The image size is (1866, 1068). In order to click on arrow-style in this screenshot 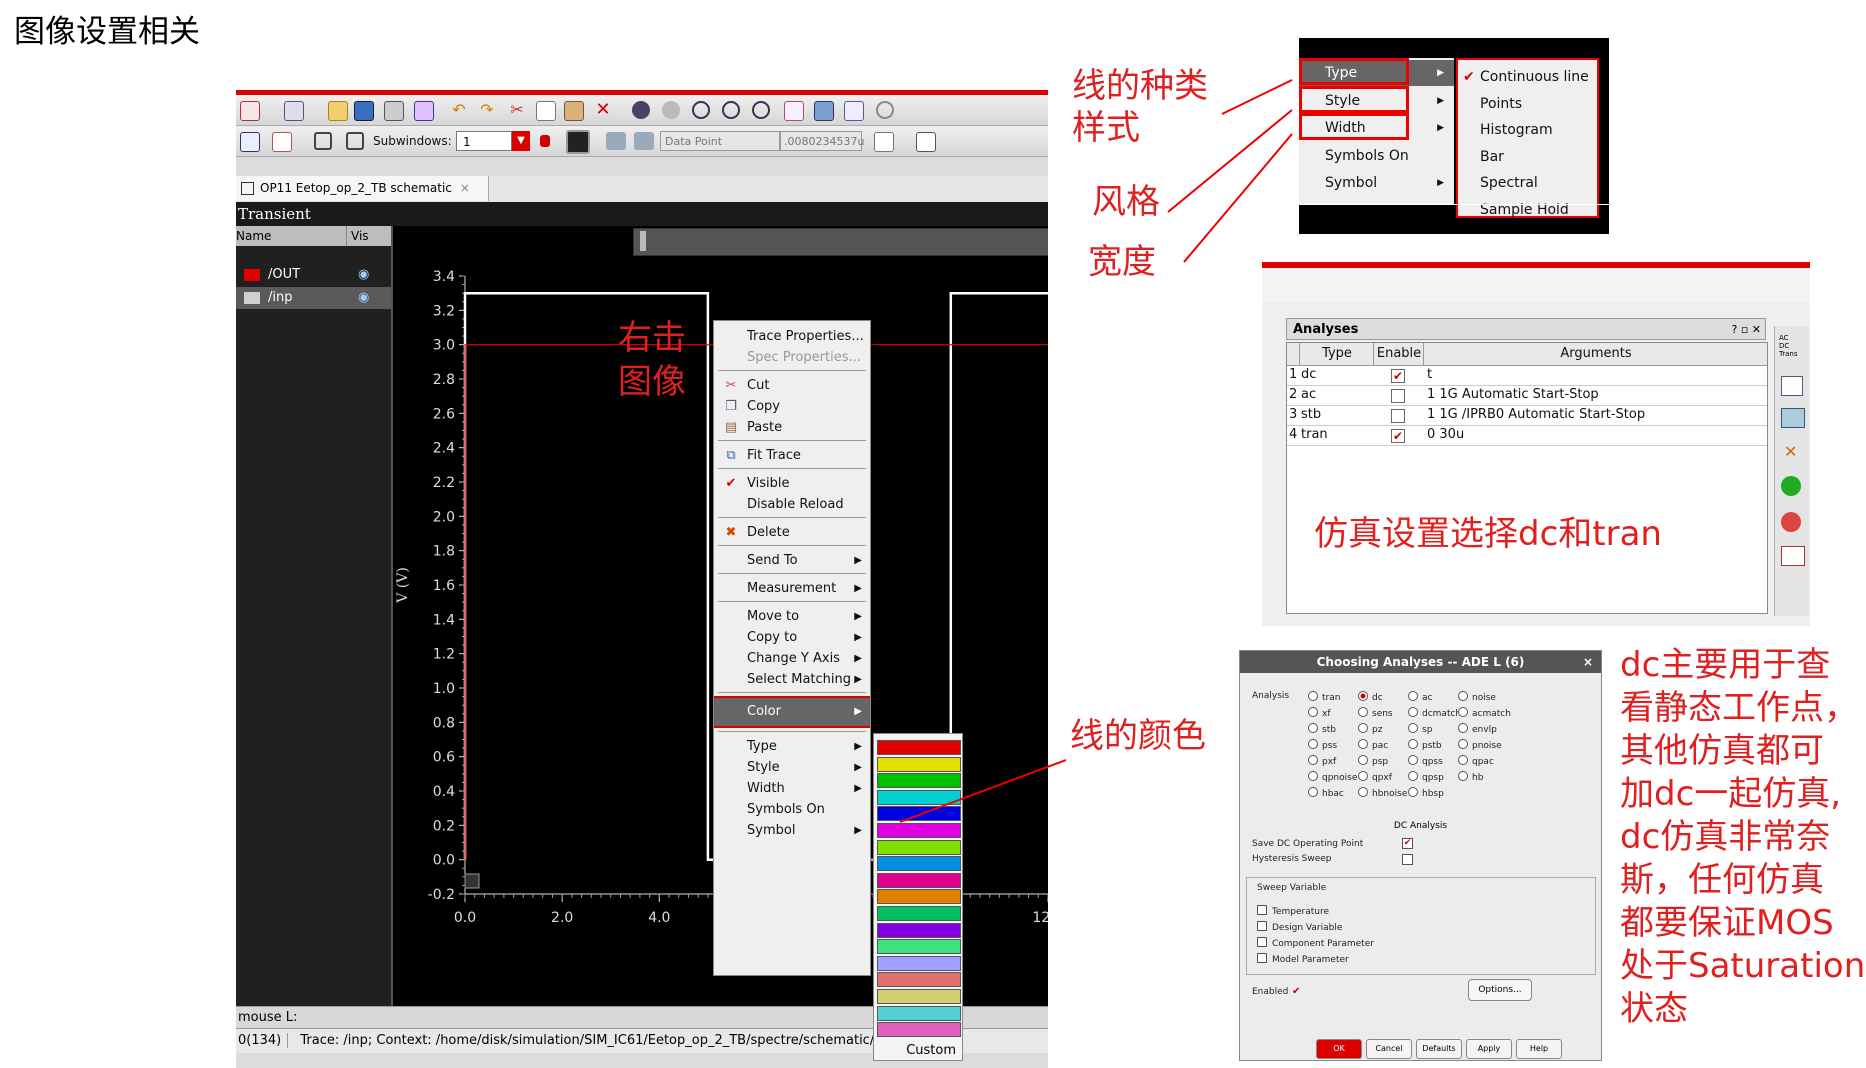, I will do `click(1230, 161)`.